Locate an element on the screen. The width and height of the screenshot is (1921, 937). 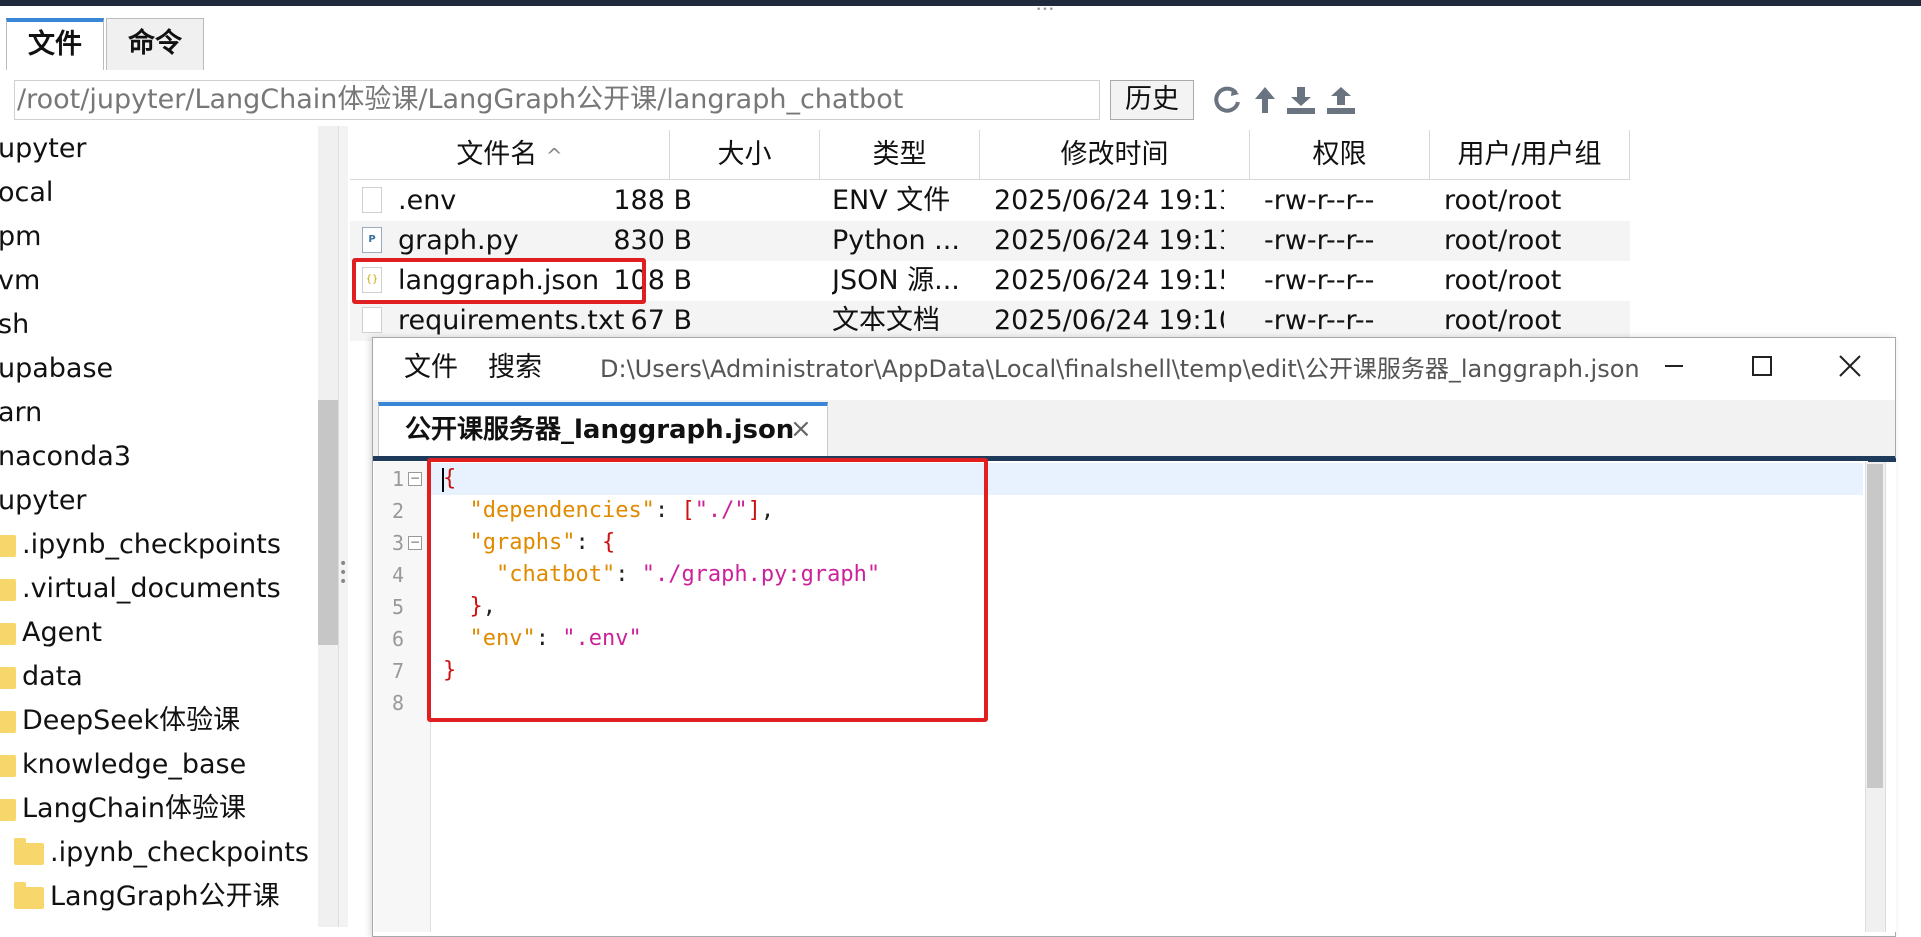
tree-item: ocal is located at coordinates (26, 193).